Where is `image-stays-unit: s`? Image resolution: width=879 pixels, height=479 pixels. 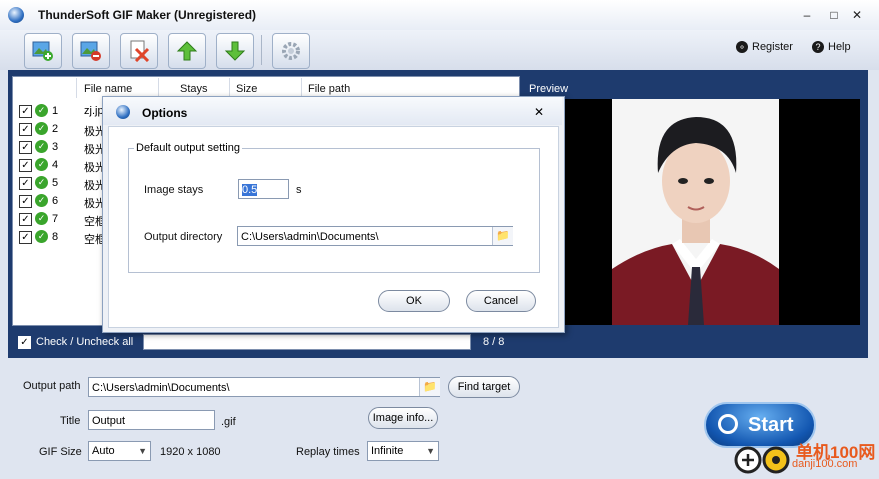
image-stays-unit: s is located at coordinates (299, 190).